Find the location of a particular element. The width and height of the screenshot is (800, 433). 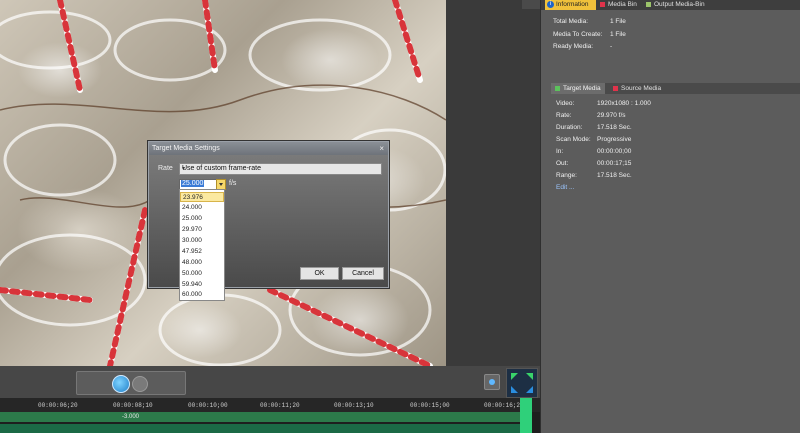

timecode-tick: 00:00:16;20 is located at coordinates (504, 405).